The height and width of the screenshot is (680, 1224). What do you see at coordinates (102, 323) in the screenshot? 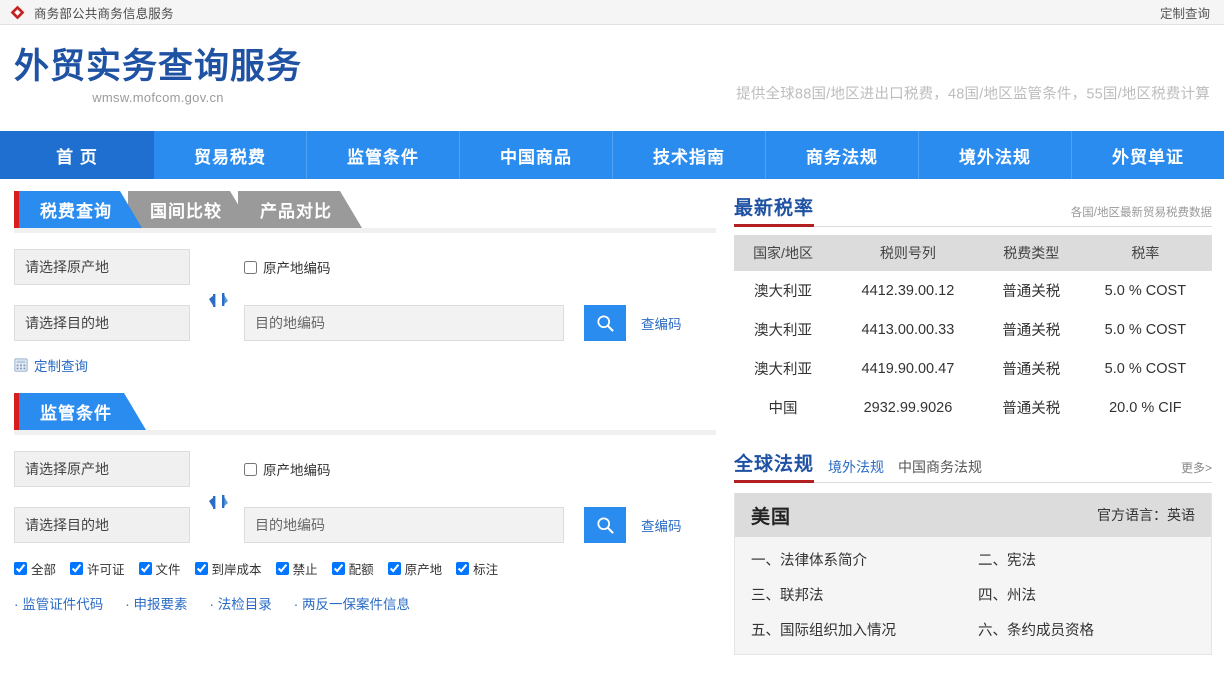
I see `destination-country-select: 请选择目的地` at bounding box center [102, 323].